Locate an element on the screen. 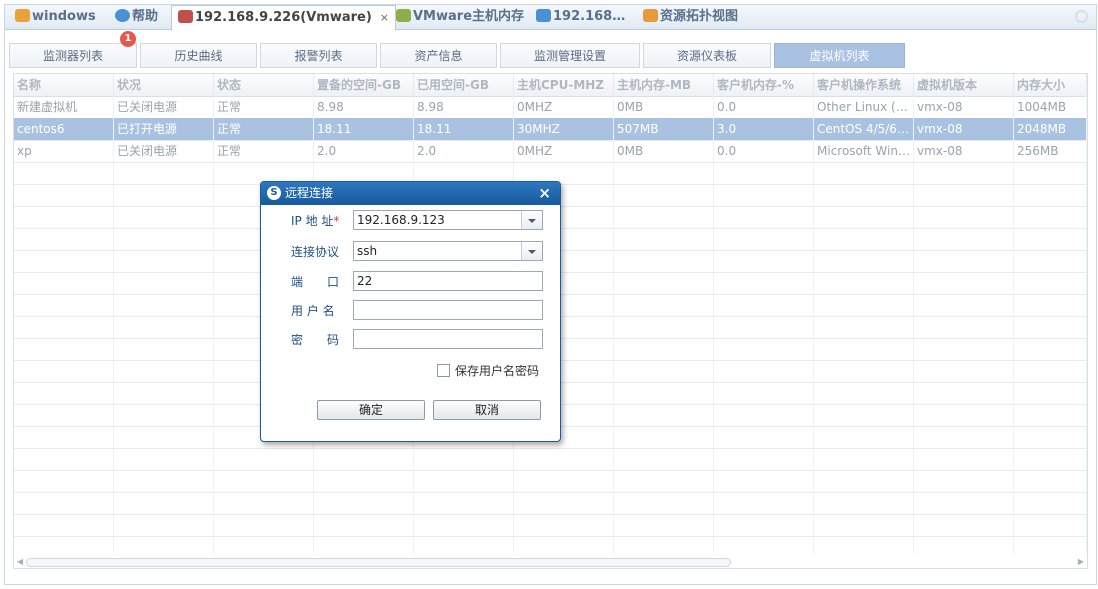 This screenshot has height=589, width=1098. tab-resource-dashboard: 资源仪表板 is located at coordinates (707, 55).